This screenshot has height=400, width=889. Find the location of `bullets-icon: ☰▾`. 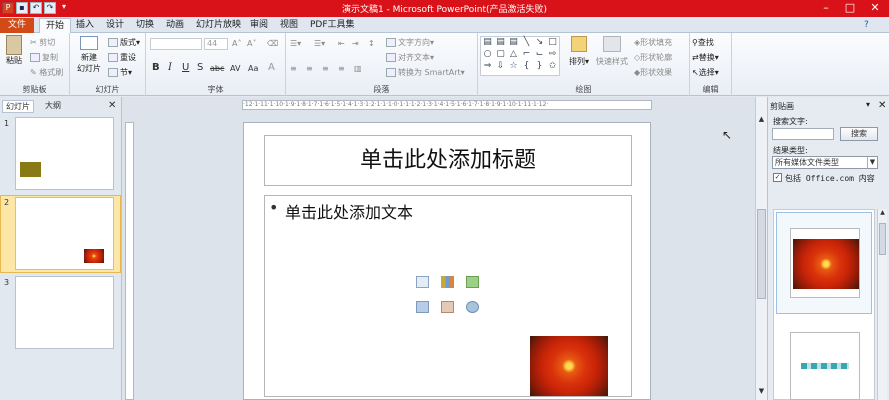

bullets-icon: ☰▾ is located at coordinates (295, 43).